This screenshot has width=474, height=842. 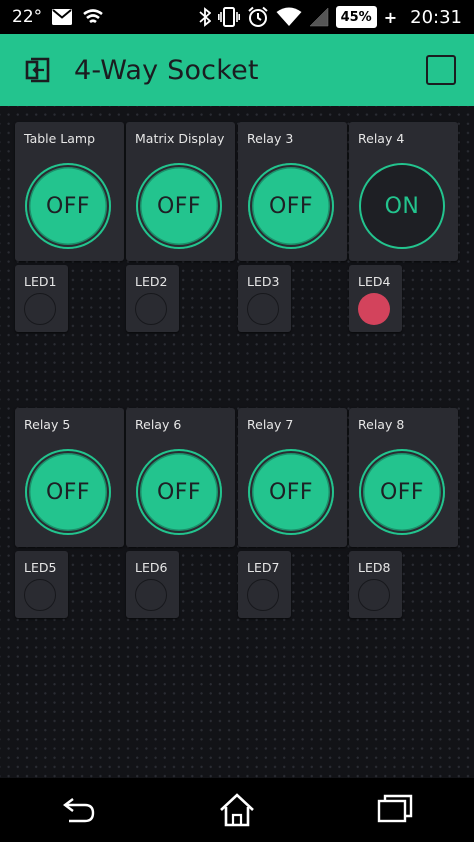 I want to click on app-header: 4-Way Socket, so click(x=237, y=70).